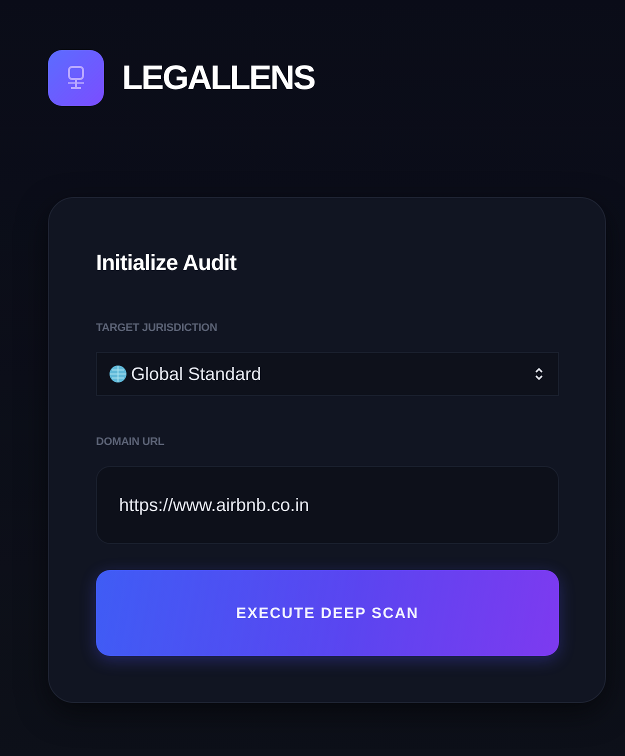 The image size is (625, 756). Describe the element at coordinates (327, 505) in the screenshot. I see `domain-input: https://www.airbnb.co.in` at that location.